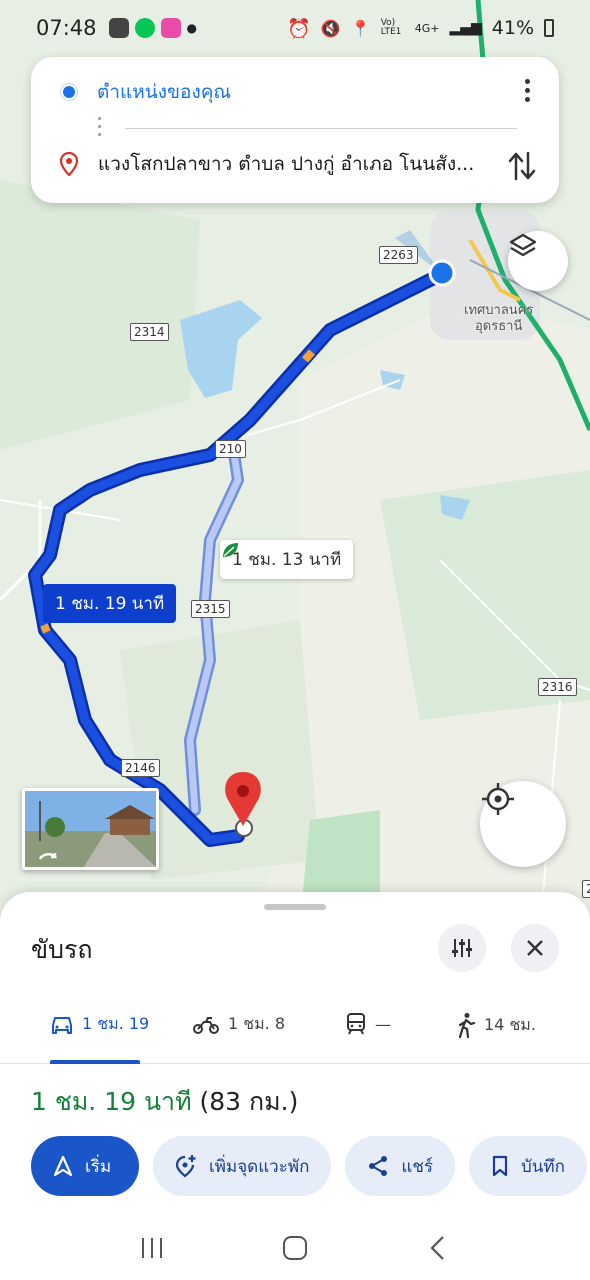  I want to click on route-summary: 1 ชม. 19 นาที (83 กม.), so click(164, 1102).